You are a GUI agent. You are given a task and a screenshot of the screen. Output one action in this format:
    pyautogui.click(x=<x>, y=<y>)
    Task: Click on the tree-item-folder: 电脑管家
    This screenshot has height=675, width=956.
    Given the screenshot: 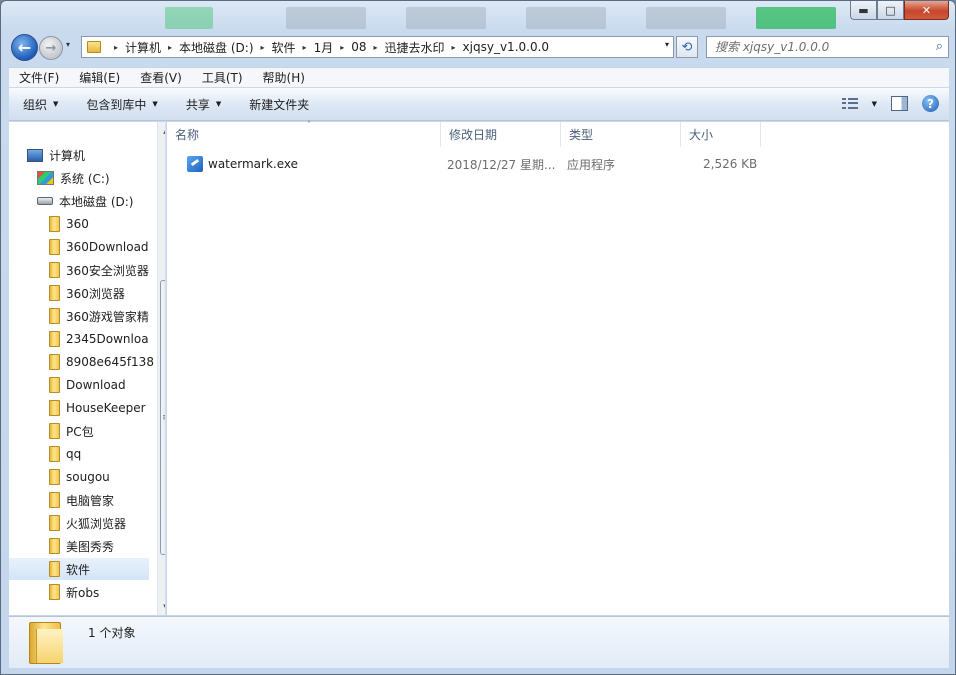 What is the action you would take?
    pyautogui.click(x=107, y=500)
    